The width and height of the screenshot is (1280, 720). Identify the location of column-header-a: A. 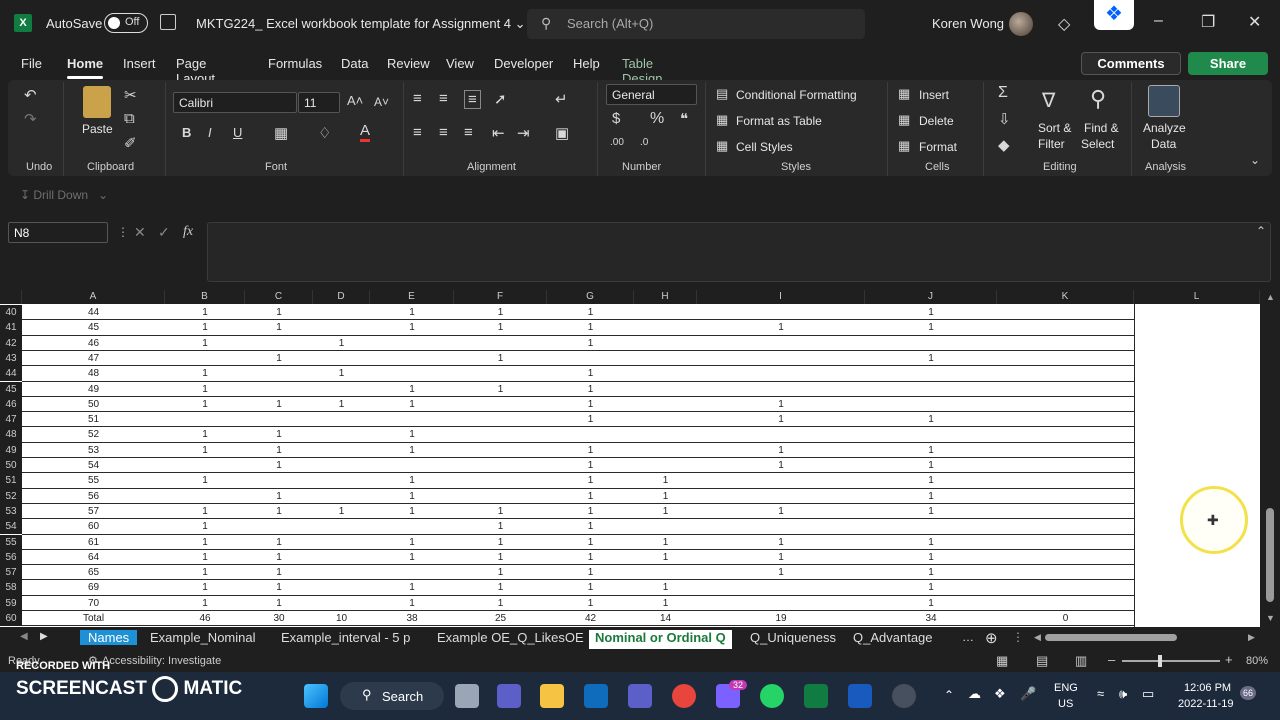
(93, 297).